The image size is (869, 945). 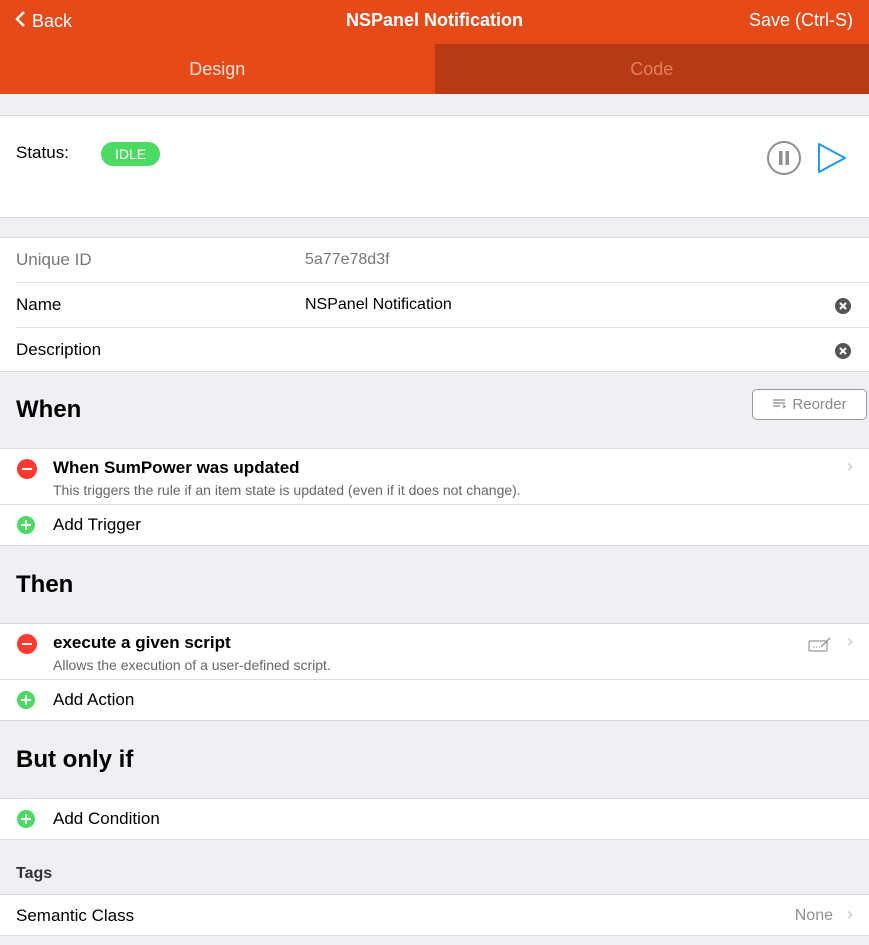 What do you see at coordinates (651, 69) in the screenshot?
I see `tab-code: Code` at bounding box center [651, 69].